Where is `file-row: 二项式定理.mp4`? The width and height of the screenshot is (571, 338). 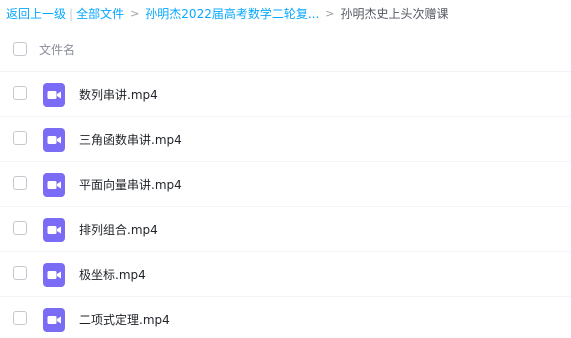 file-row: 二项式定理.mp4 is located at coordinates (285, 317).